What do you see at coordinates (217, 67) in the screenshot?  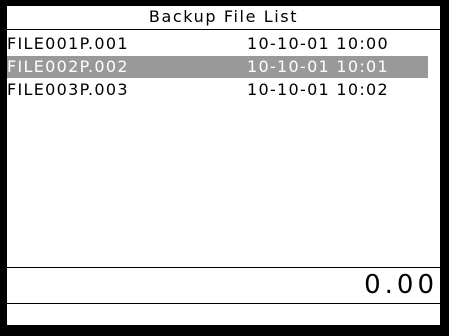 I see `file-row-2: FILE002P.002 10-10-01 10:01` at bounding box center [217, 67].